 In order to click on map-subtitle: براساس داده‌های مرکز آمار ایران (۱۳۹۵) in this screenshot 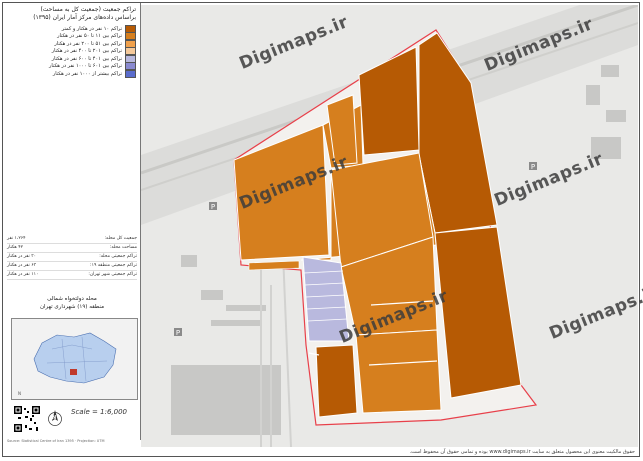, I will do `click(84, 17)`.